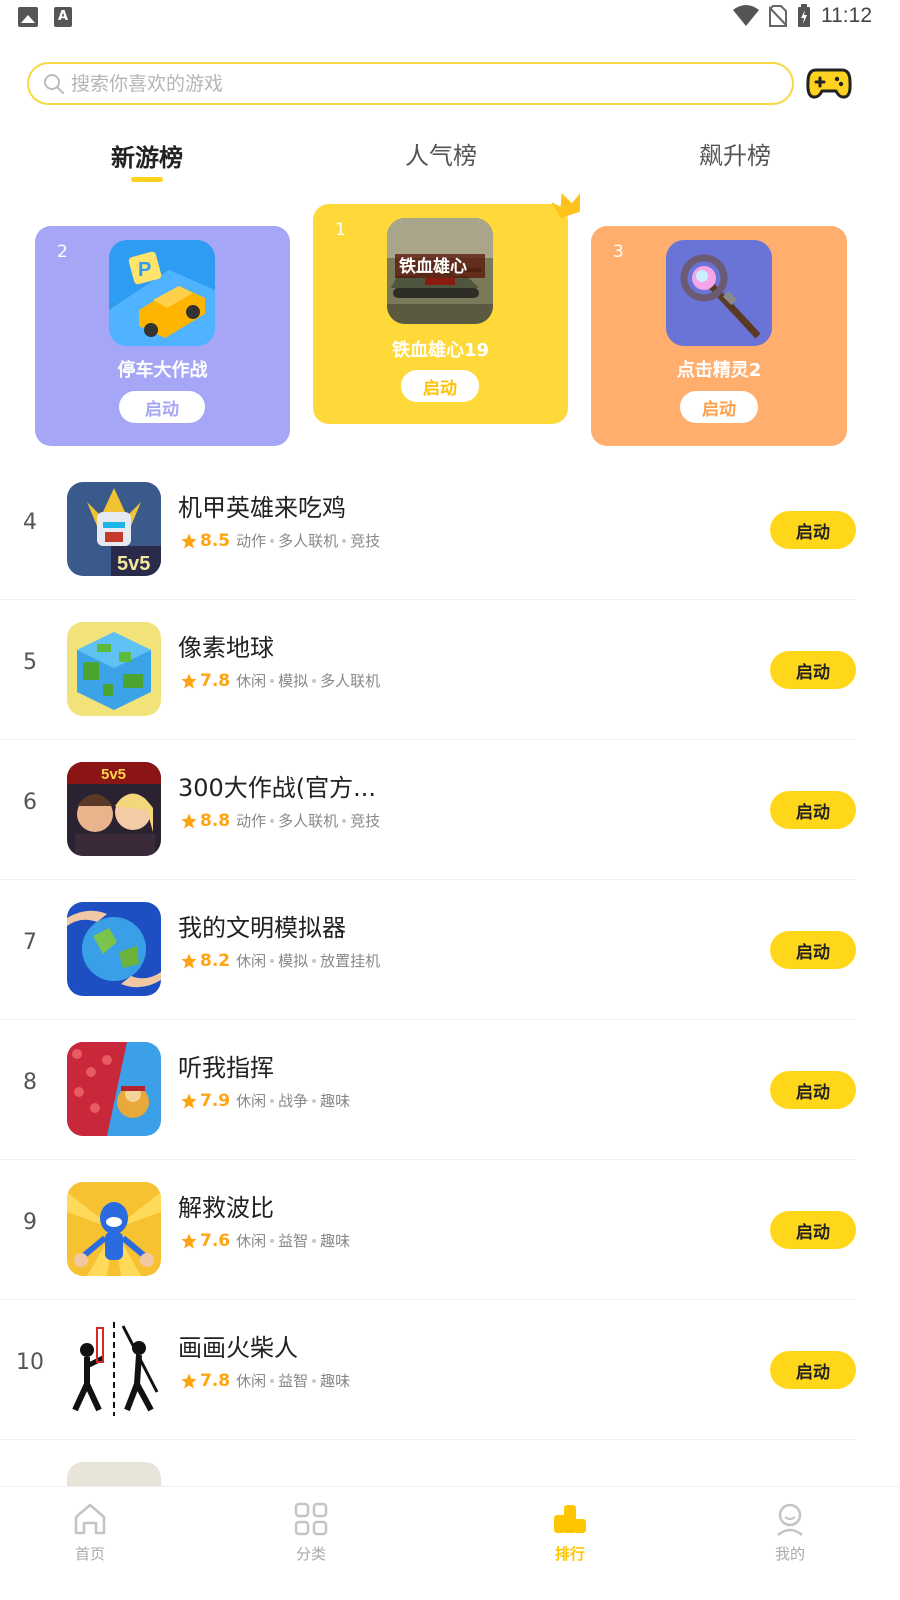  I want to click on game-meta: 7.6 休闲 益智 趣味, so click(265, 1240).